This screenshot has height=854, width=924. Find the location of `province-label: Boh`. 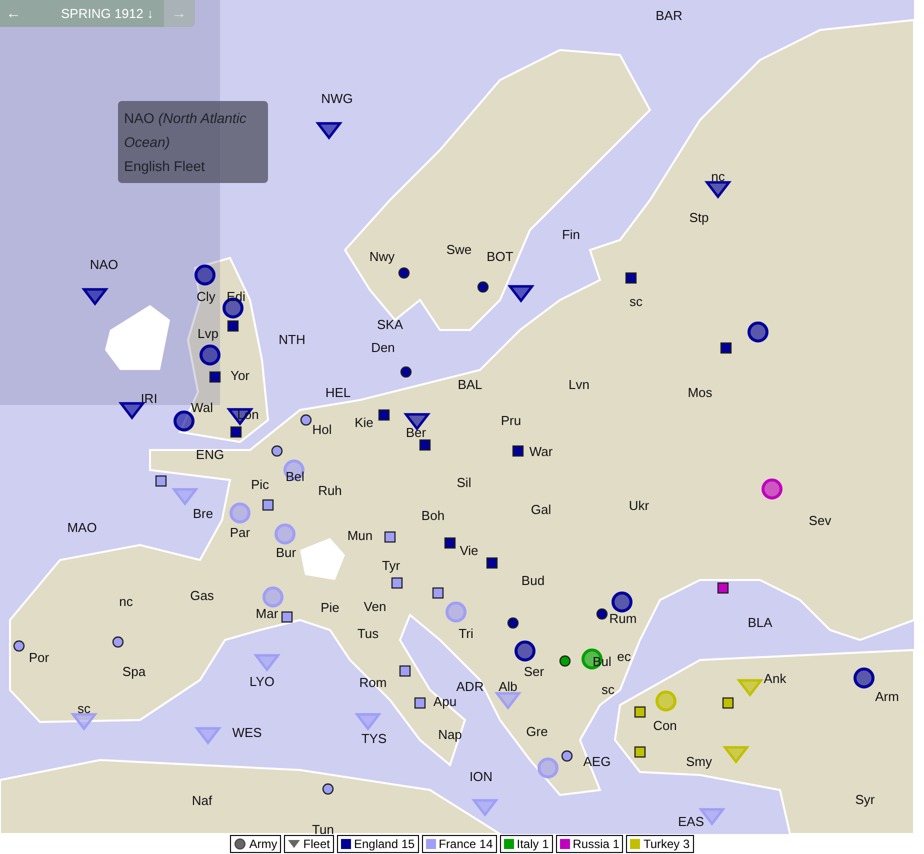

province-label: Boh is located at coordinates (433, 515).